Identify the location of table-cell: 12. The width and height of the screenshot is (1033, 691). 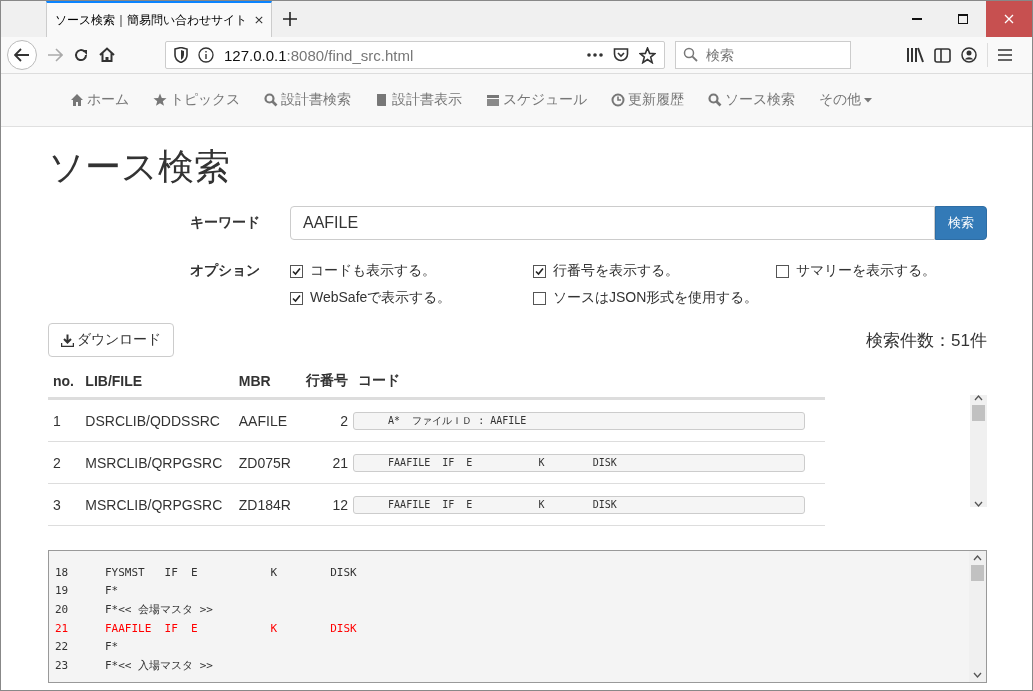
(325, 504).